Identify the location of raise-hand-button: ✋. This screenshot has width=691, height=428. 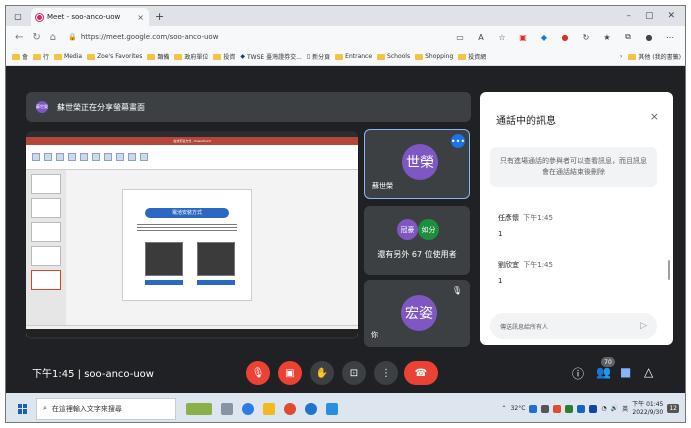
(322, 373).